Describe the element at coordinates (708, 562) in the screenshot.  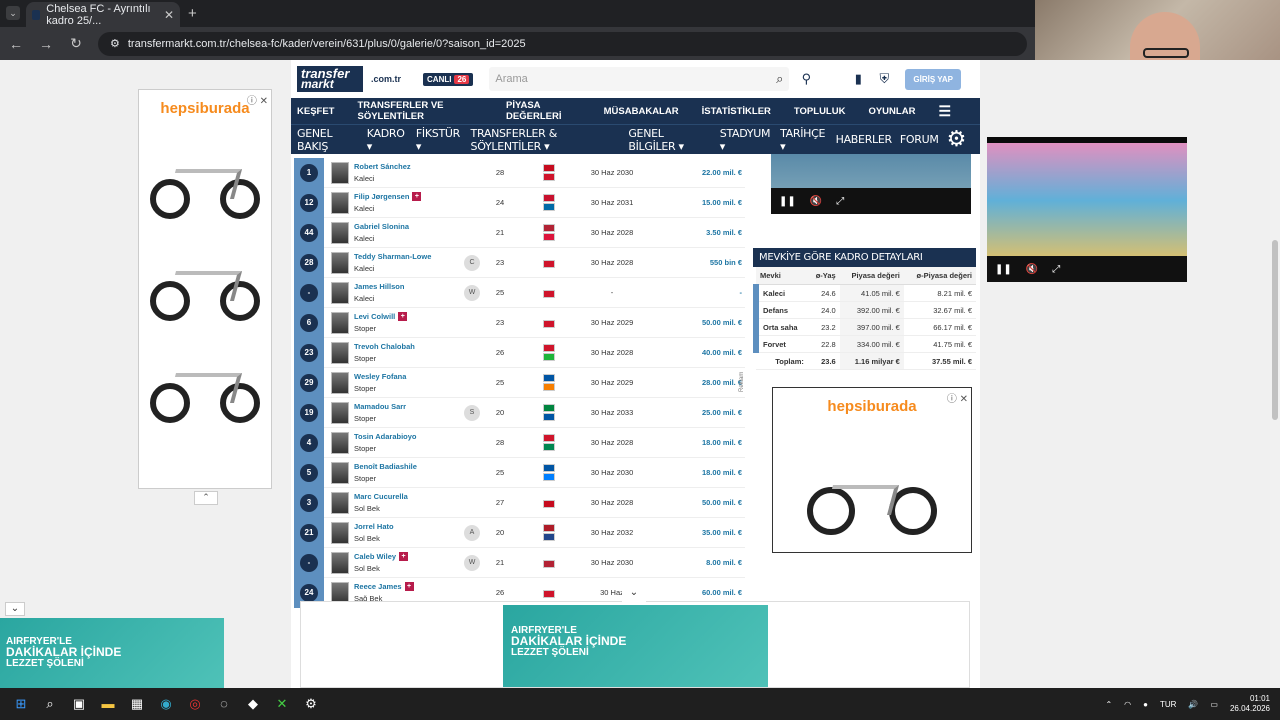
I see `market-value: 8.00 mil. €` at that location.